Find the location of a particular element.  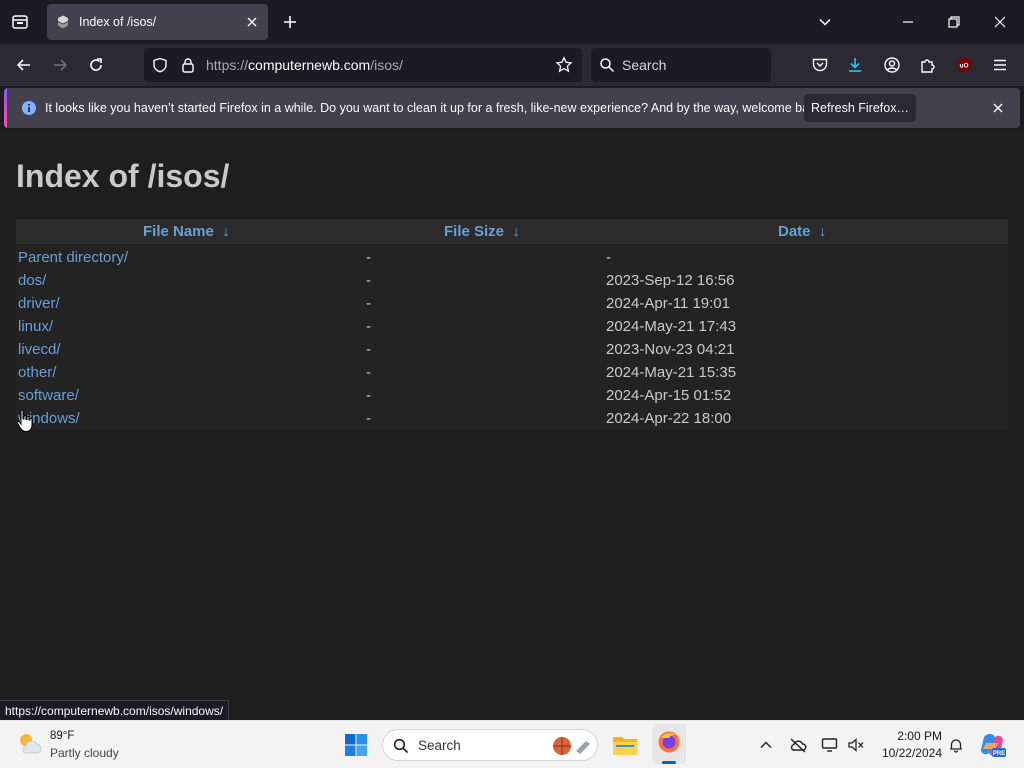

extensions-button is located at coordinates (928, 65).